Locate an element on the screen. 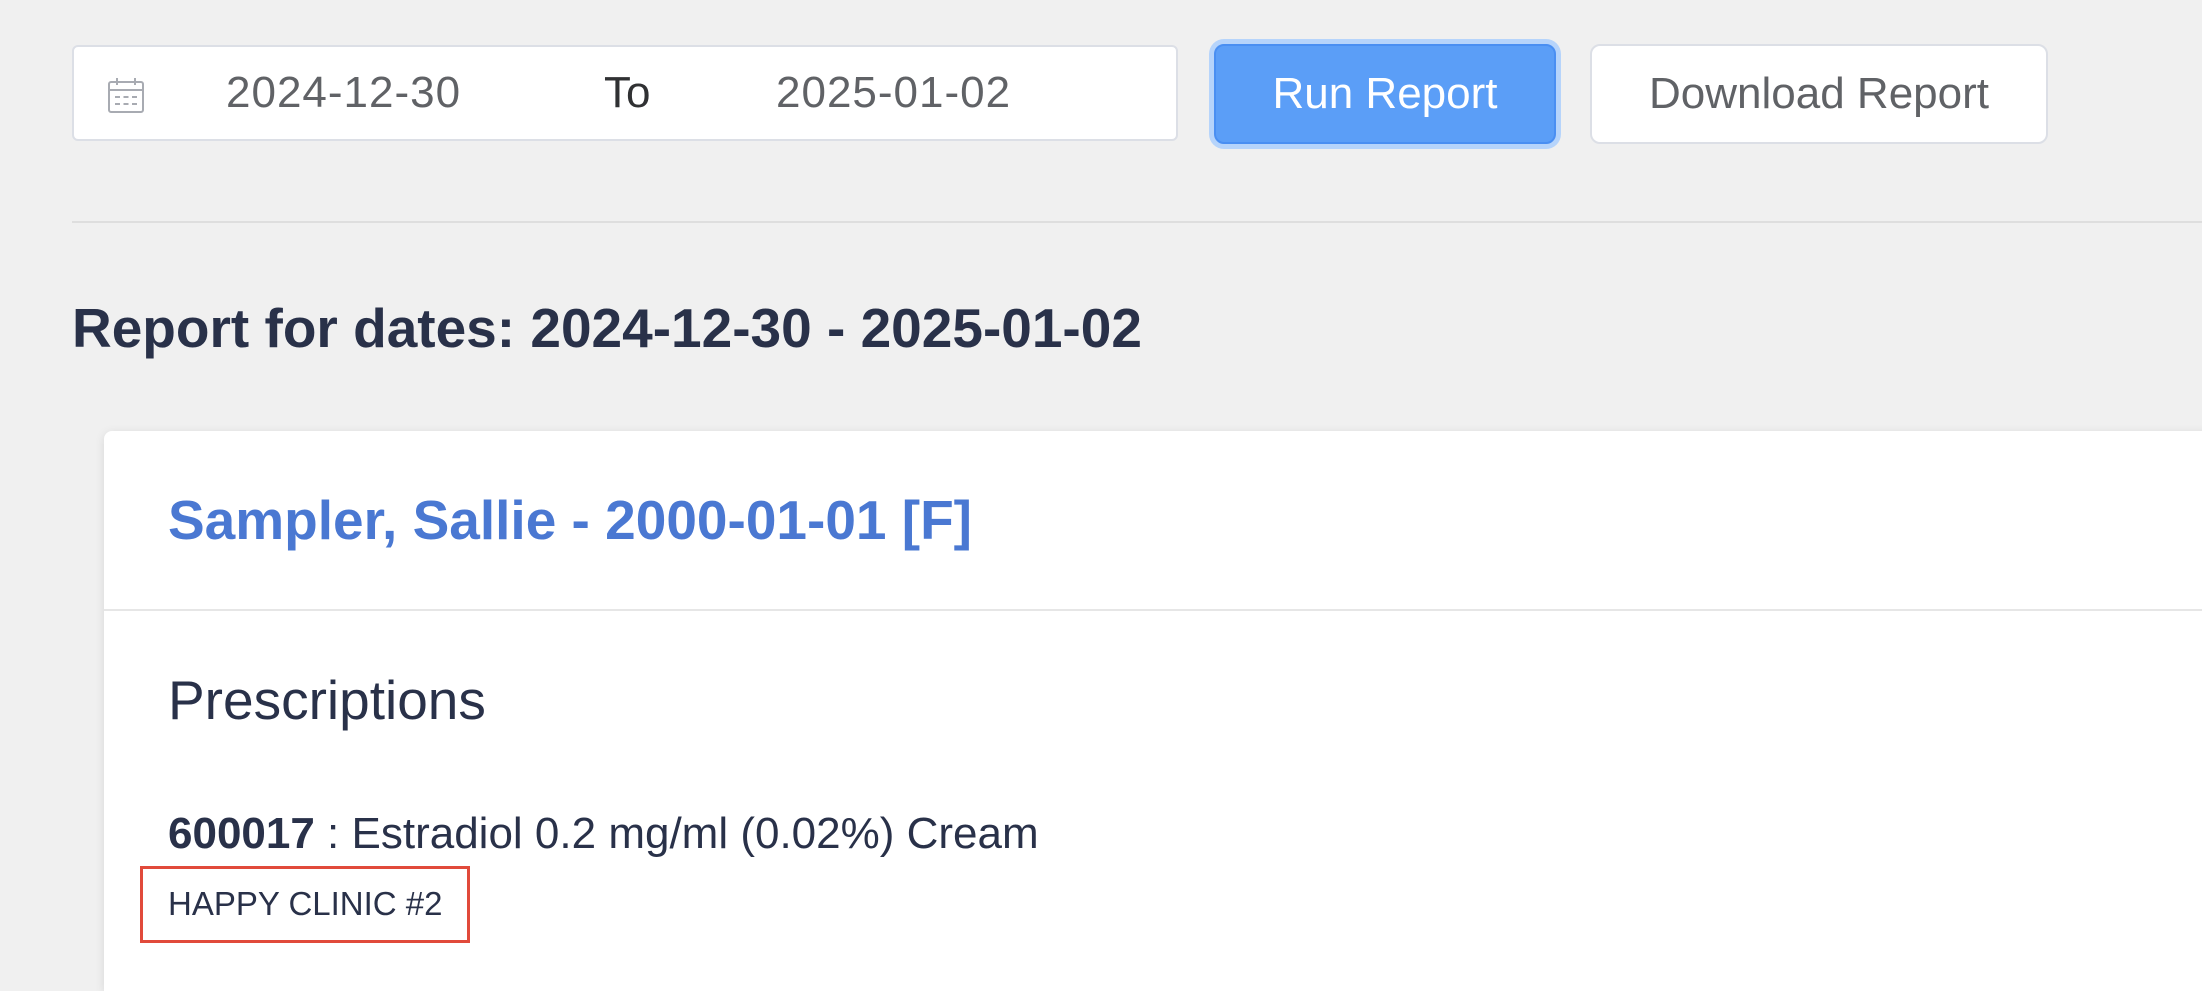  date-range-separator: To is located at coordinates (627, 92).